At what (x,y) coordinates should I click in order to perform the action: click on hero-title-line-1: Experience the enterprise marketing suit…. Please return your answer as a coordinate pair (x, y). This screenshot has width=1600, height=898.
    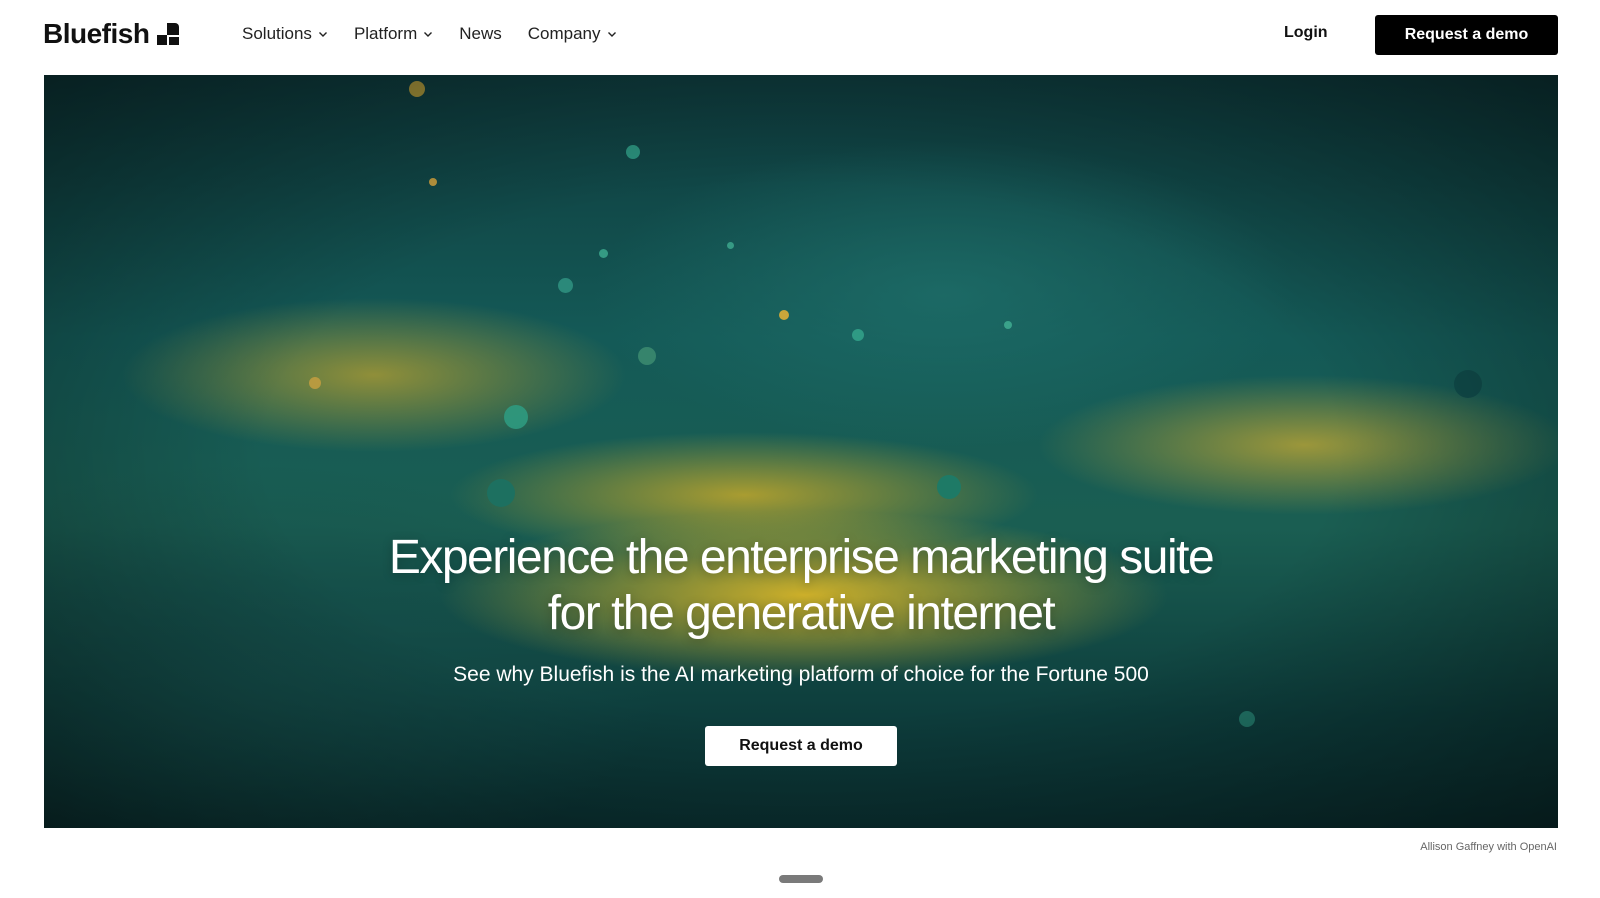
    Looking at the image, I should click on (801, 557).